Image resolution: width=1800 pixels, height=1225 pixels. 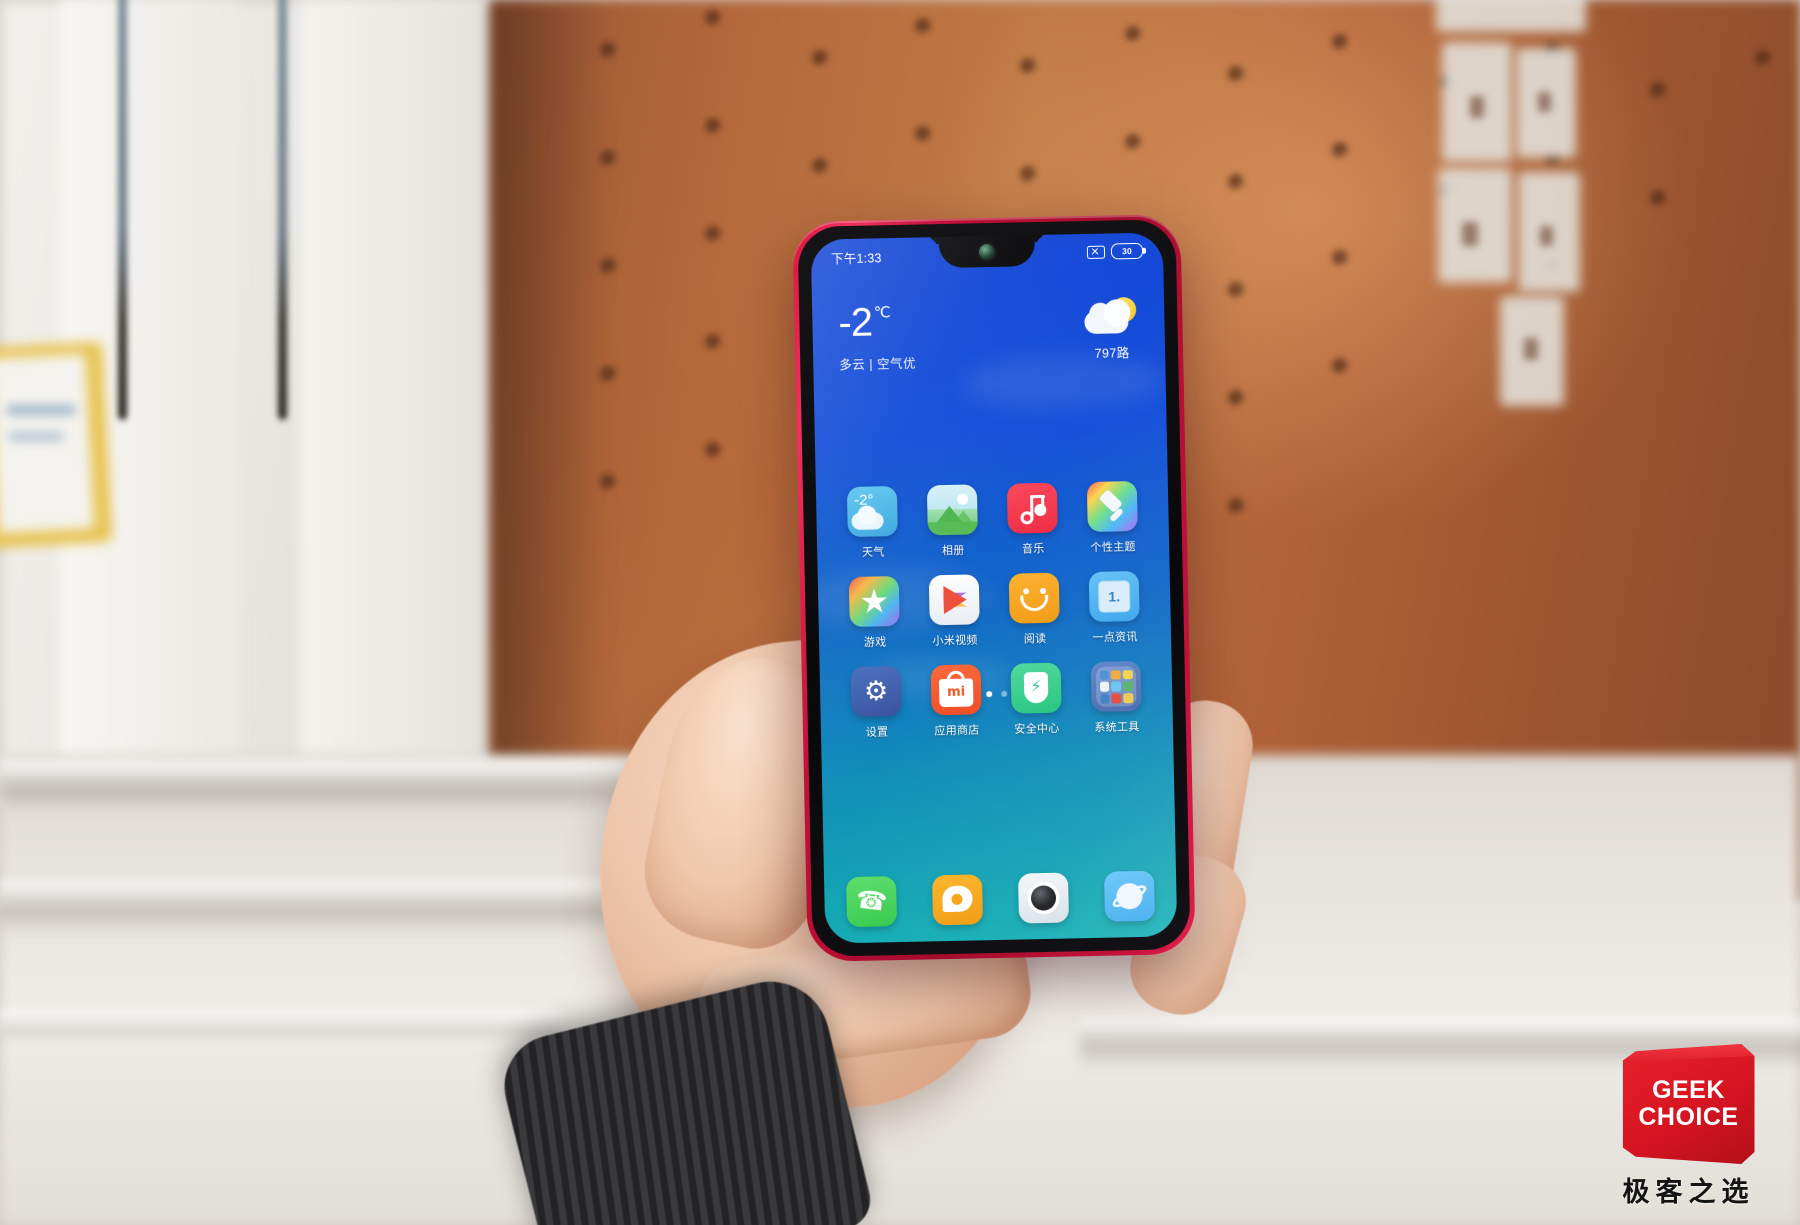 What do you see at coordinates (1035, 639) in the screenshot?
I see `app-label: 阅读` at bounding box center [1035, 639].